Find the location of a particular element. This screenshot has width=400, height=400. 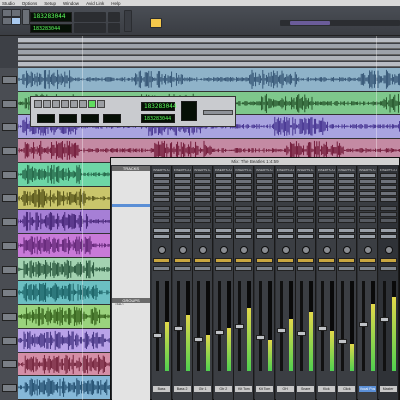

loop-button is located at coordinates (92, 104).